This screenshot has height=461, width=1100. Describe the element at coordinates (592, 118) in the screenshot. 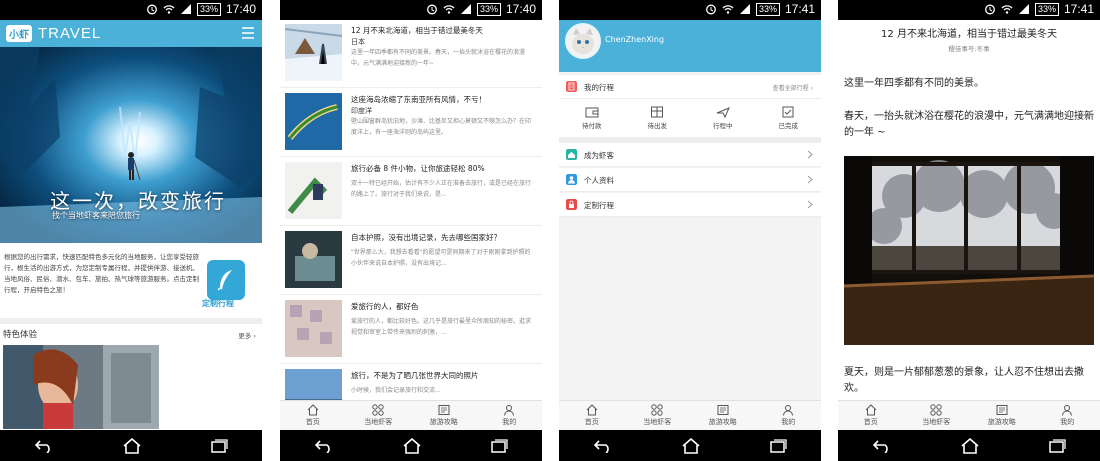

I see `order-pending-payment: 待付款` at that location.